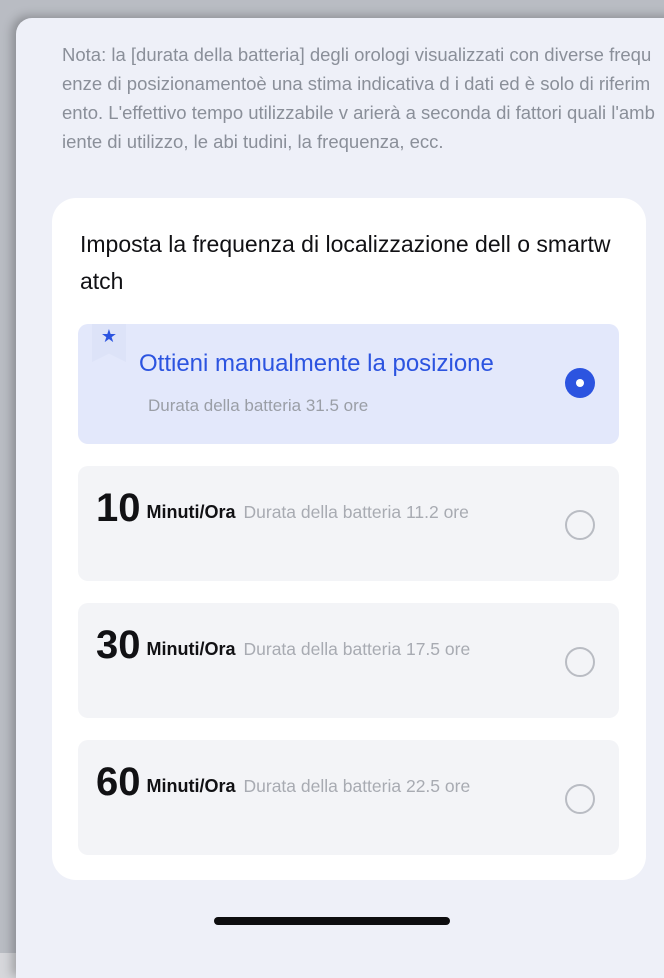 The image size is (664, 978). I want to click on frequency-number: 30, so click(118, 645).